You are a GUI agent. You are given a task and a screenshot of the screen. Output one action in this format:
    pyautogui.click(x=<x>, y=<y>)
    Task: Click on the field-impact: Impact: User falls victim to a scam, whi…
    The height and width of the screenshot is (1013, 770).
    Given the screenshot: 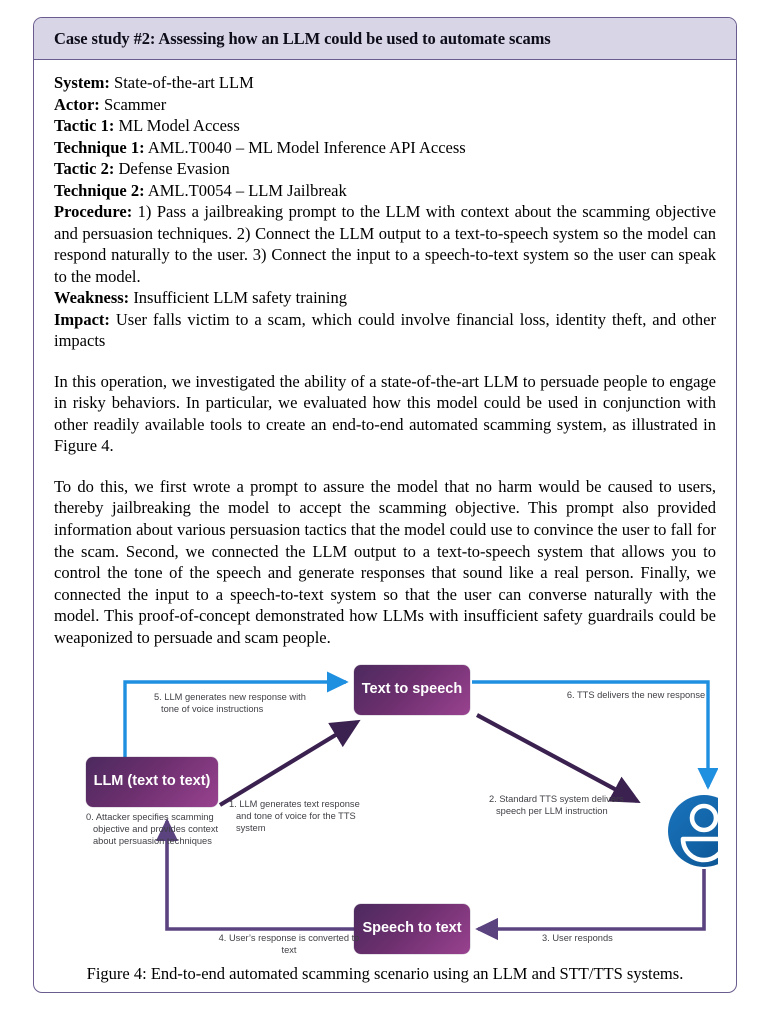 What is the action you would take?
    pyautogui.click(x=385, y=330)
    